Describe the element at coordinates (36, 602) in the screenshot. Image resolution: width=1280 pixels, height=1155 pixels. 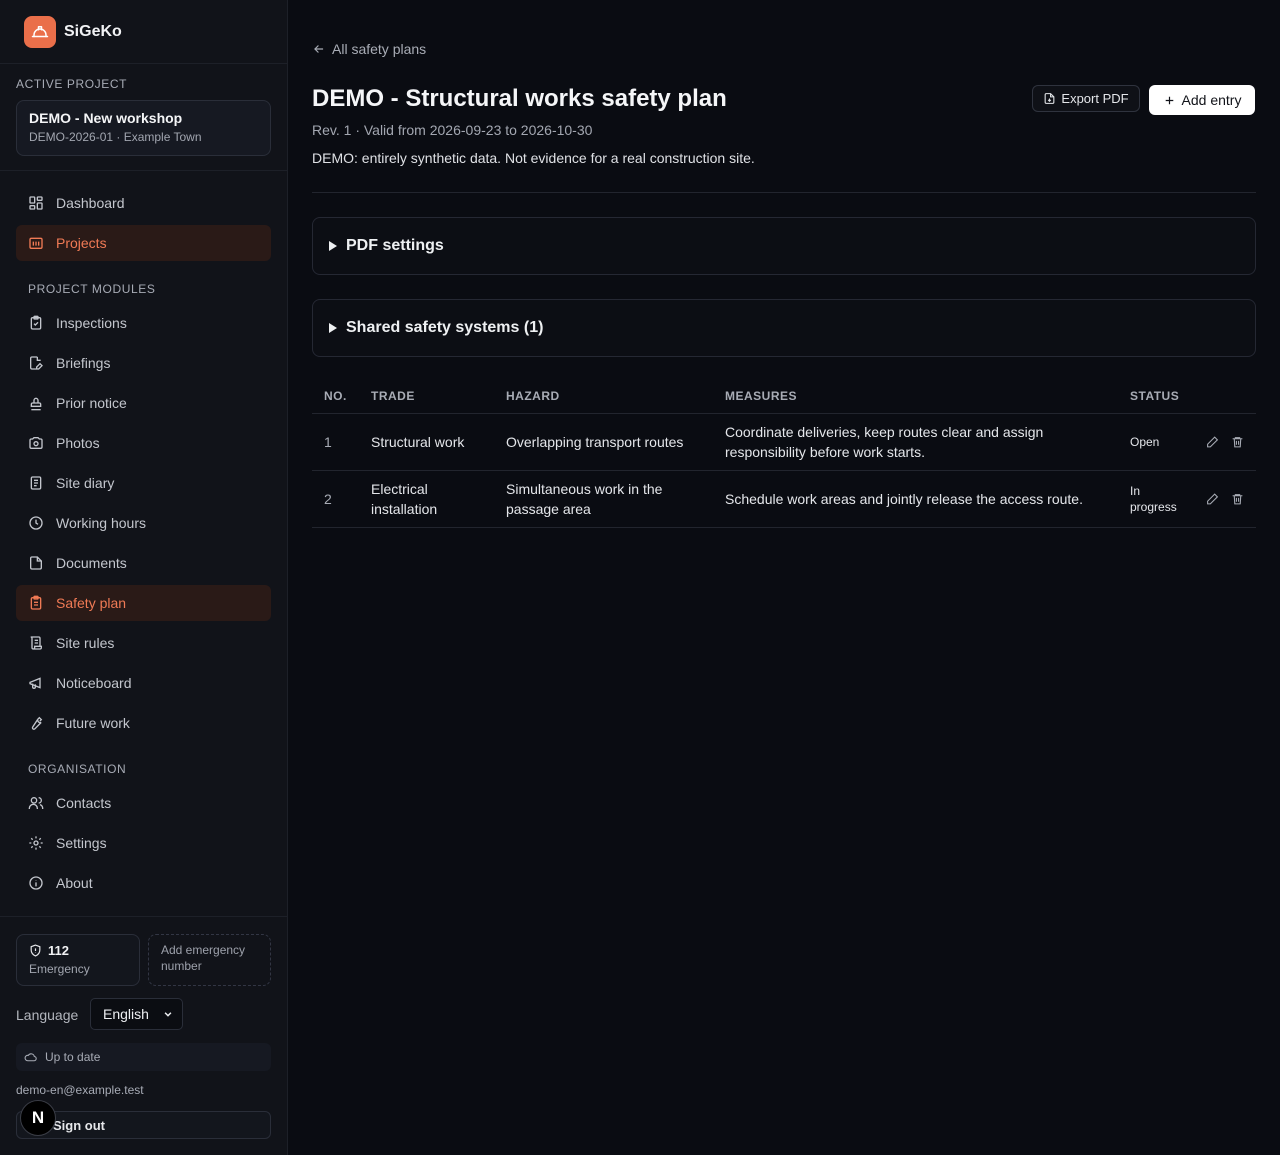
I see `clipboard-list-icon` at that location.